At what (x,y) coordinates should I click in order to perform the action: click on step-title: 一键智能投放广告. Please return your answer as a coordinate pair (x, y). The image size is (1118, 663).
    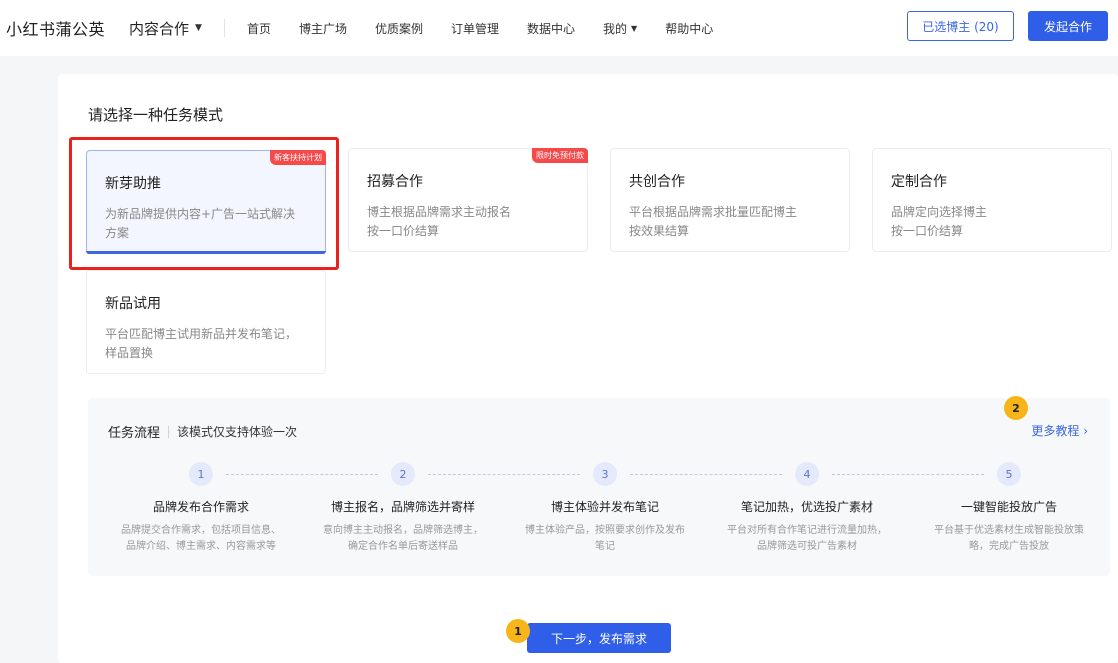
    Looking at the image, I should click on (1008, 507).